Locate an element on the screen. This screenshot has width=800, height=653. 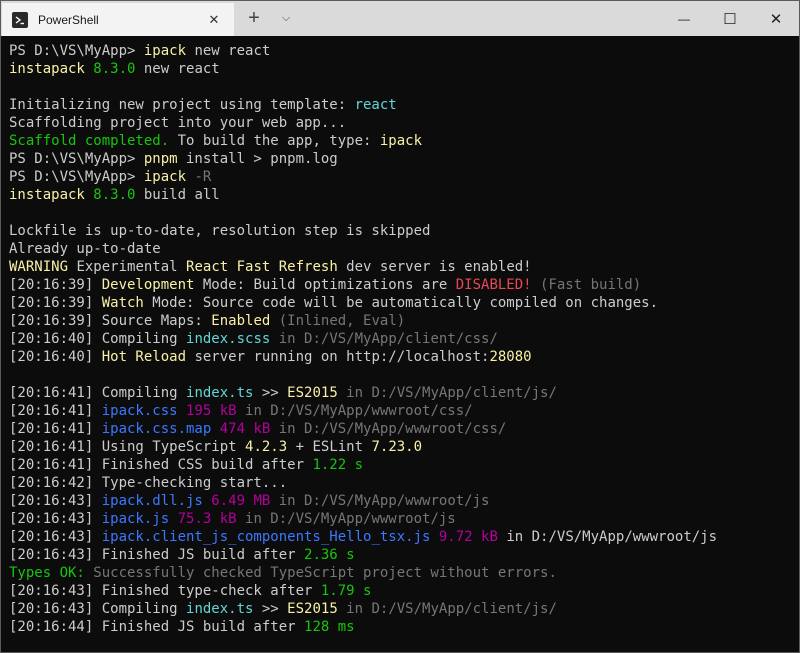
terminal-text: 6.49 MB is located at coordinates (236, 501).